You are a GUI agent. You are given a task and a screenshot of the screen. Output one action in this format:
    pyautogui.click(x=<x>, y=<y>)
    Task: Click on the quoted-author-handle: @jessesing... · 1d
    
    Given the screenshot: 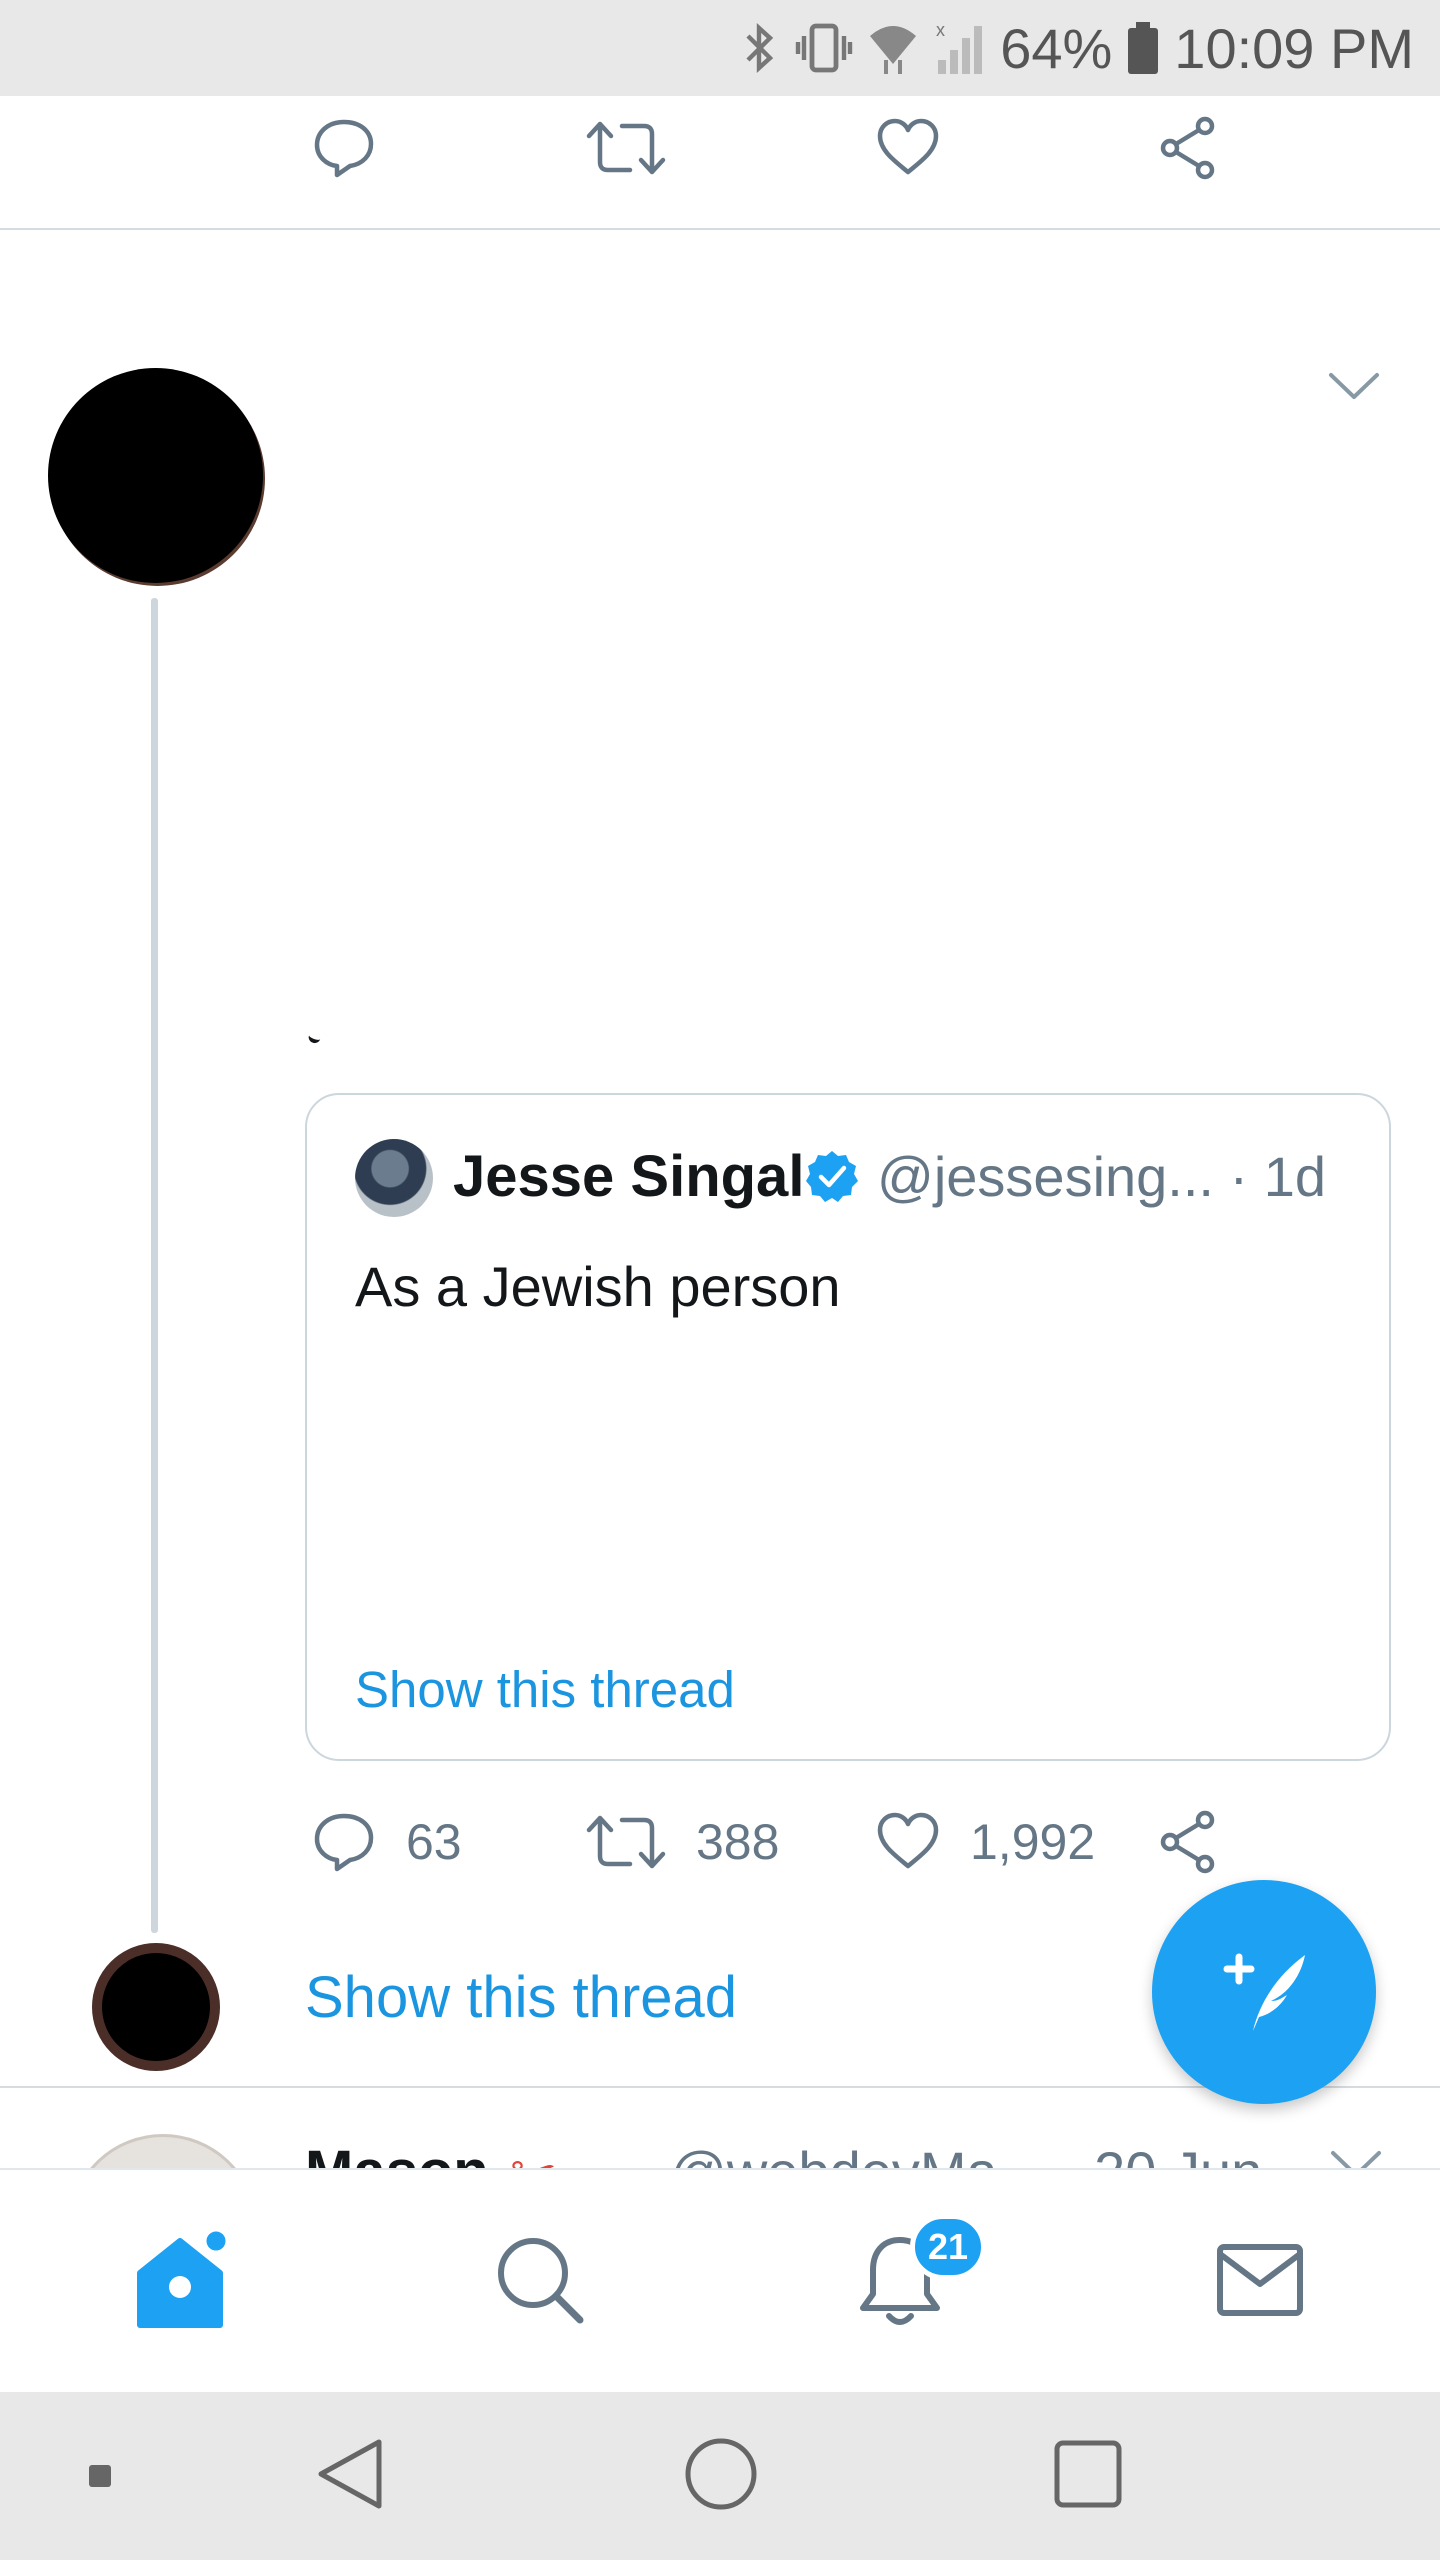 What is the action you would take?
    pyautogui.click(x=1102, y=1176)
    